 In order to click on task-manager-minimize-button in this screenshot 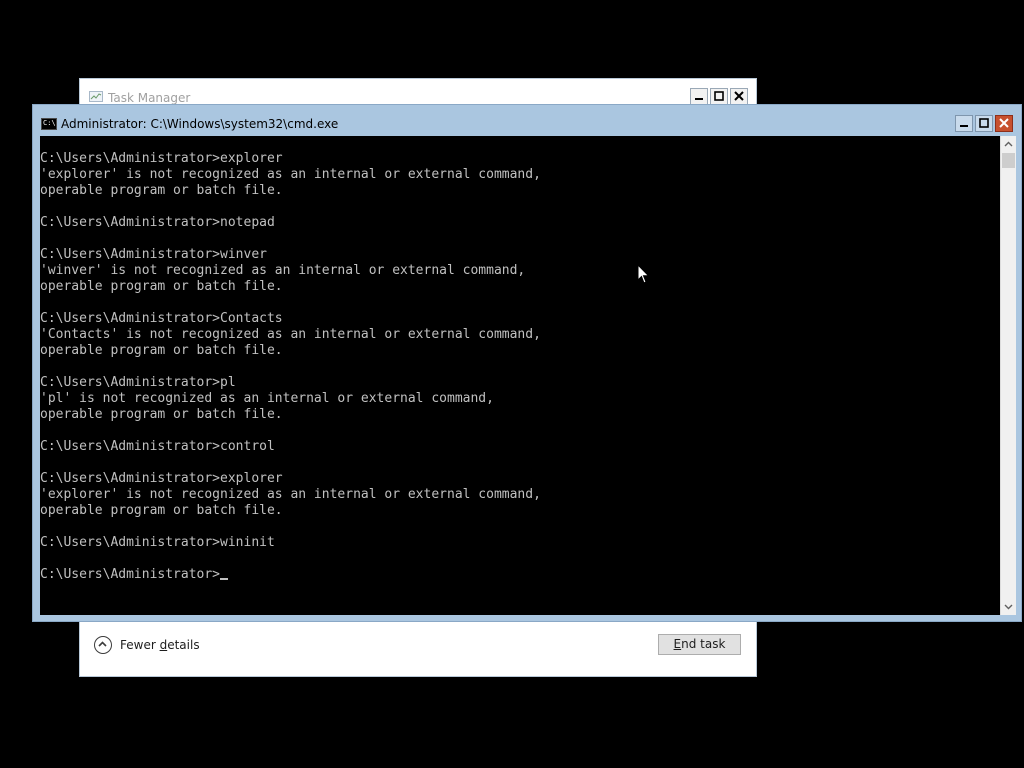, I will do `click(699, 96)`.